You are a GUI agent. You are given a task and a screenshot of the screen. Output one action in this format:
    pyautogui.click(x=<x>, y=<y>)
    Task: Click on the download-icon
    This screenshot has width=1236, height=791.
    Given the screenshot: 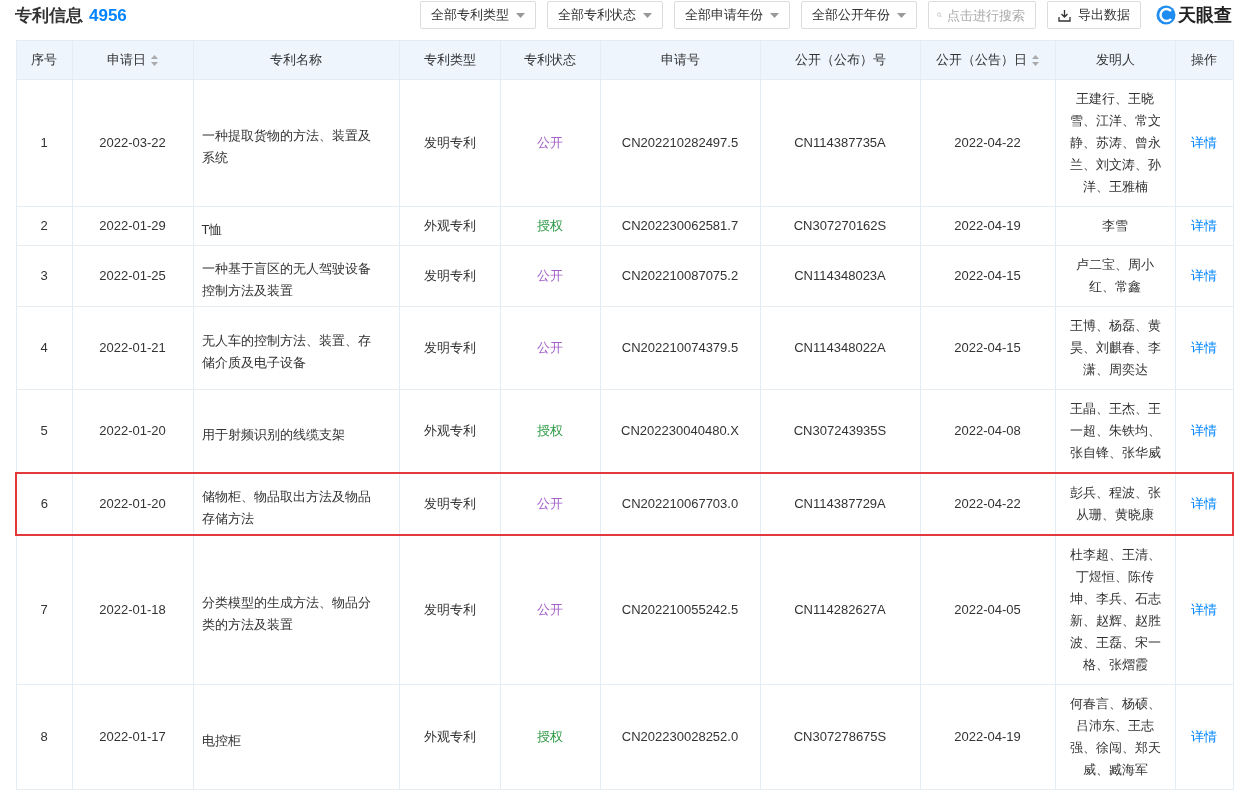 What is the action you would take?
    pyautogui.click(x=1064, y=15)
    